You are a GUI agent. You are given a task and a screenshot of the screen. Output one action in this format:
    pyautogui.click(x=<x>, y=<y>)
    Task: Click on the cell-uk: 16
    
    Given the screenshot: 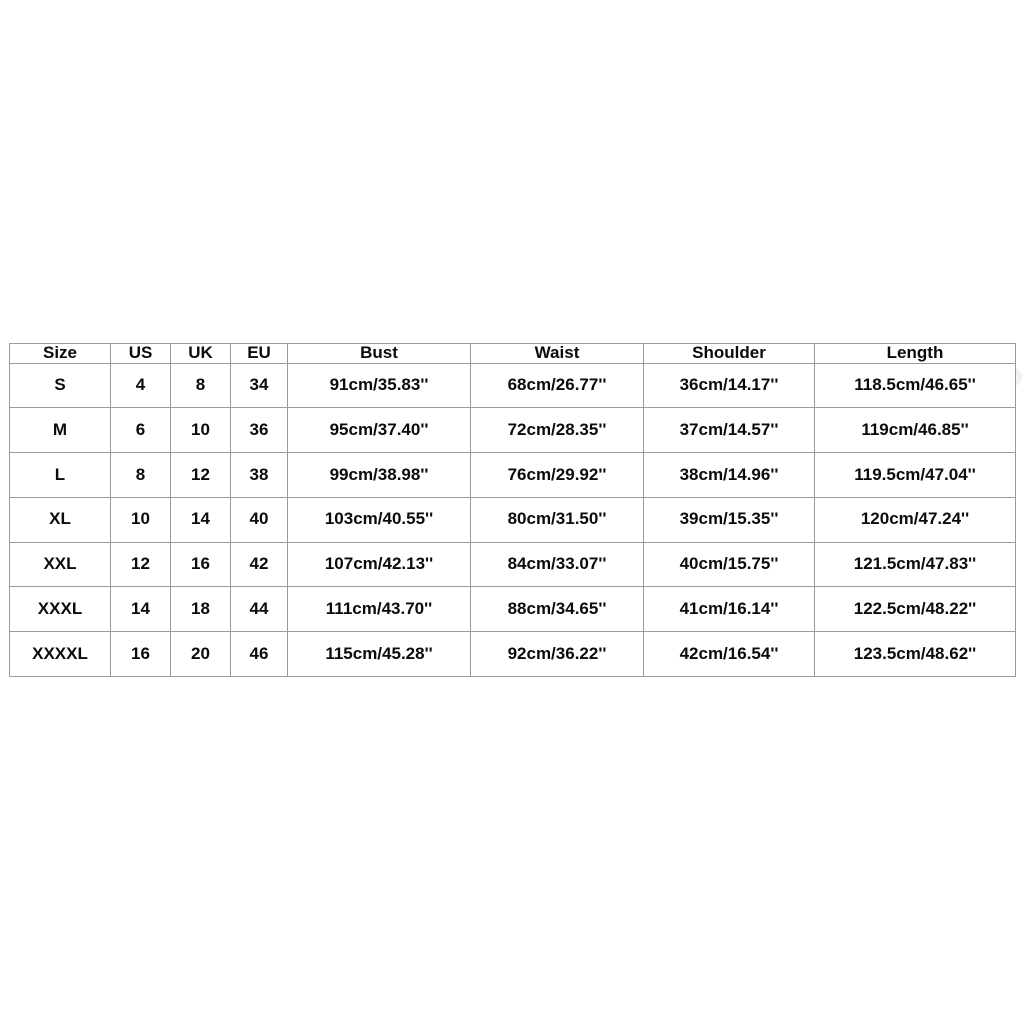 What is the action you would take?
    pyautogui.click(x=200, y=564)
    